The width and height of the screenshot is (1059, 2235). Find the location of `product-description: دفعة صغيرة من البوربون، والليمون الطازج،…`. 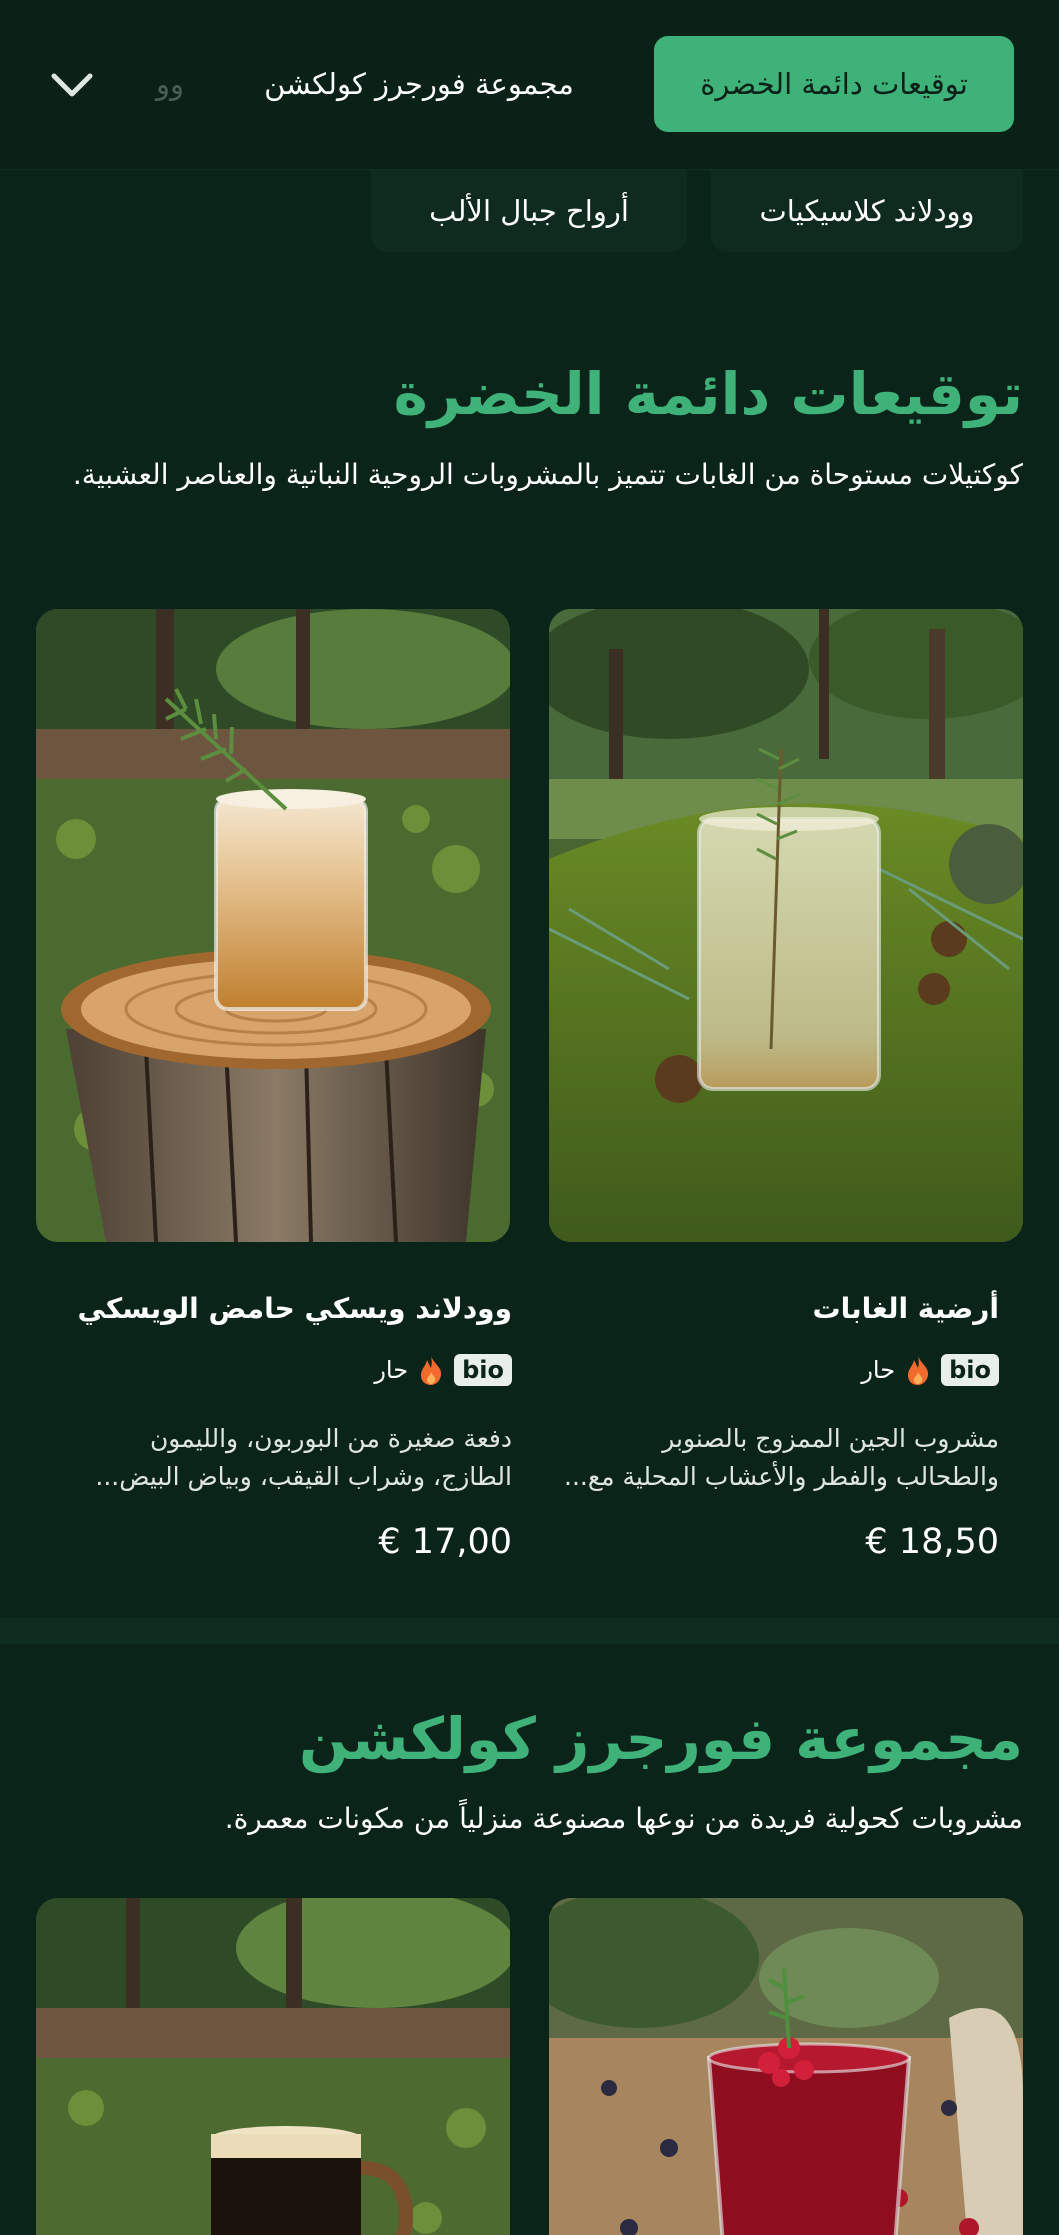

product-description: دفعة صغيرة من البوربون، والليمون الطازج،… is located at coordinates (303, 1457).